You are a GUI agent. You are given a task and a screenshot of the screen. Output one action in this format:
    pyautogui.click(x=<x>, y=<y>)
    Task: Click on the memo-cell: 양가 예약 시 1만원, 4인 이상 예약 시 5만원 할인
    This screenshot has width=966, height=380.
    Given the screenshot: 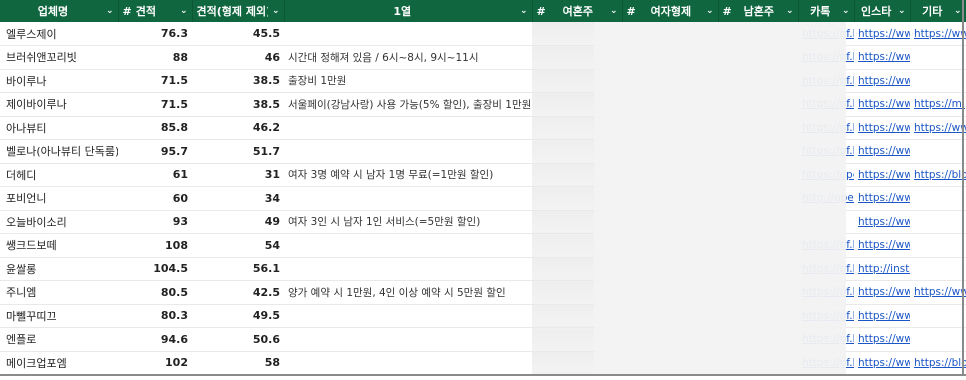 What is the action you would take?
    pyautogui.click(x=408, y=292)
    